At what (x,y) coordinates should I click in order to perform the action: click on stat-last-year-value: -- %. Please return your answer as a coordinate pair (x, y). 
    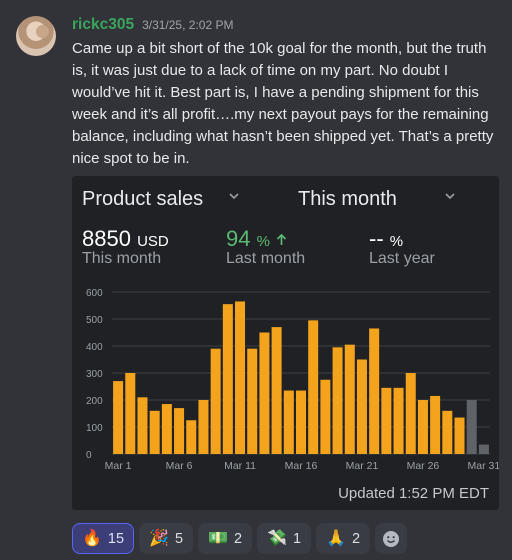
    Looking at the image, I should click on (386, 239).